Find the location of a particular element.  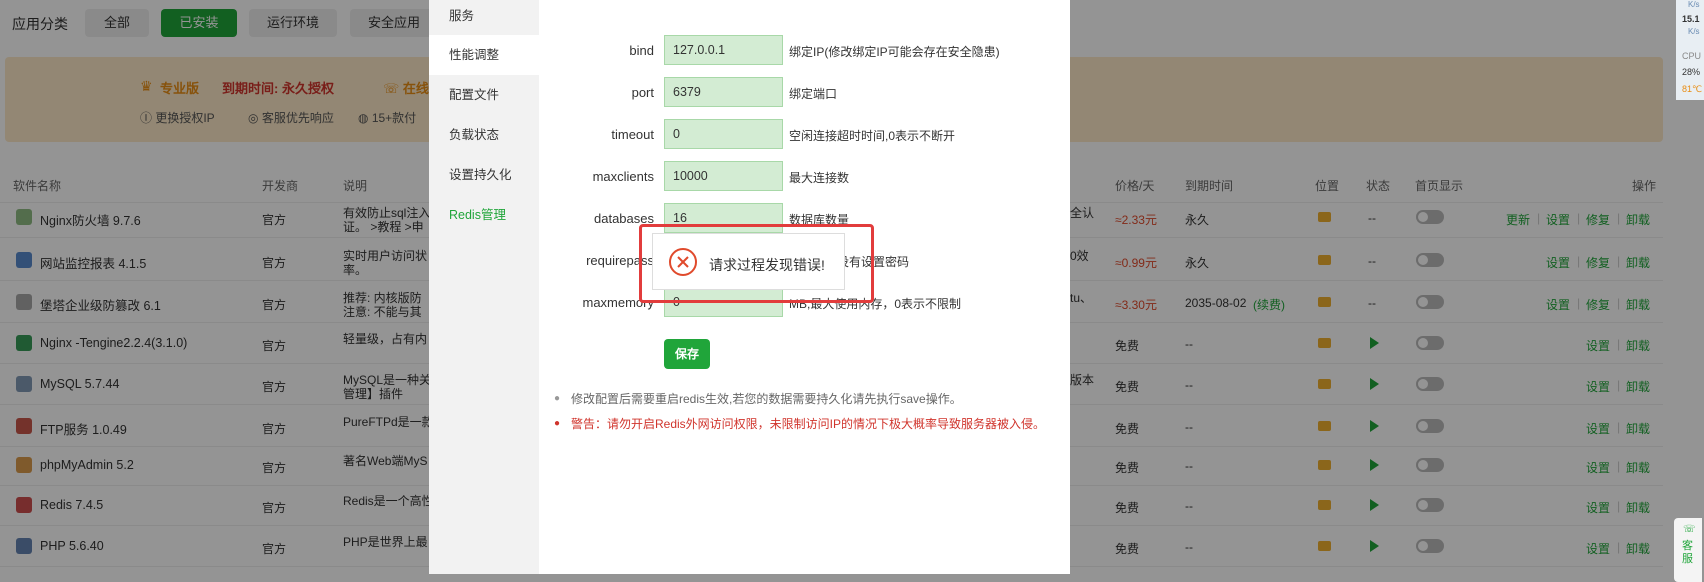

field-label: bind is located at coordinates (641, 50).